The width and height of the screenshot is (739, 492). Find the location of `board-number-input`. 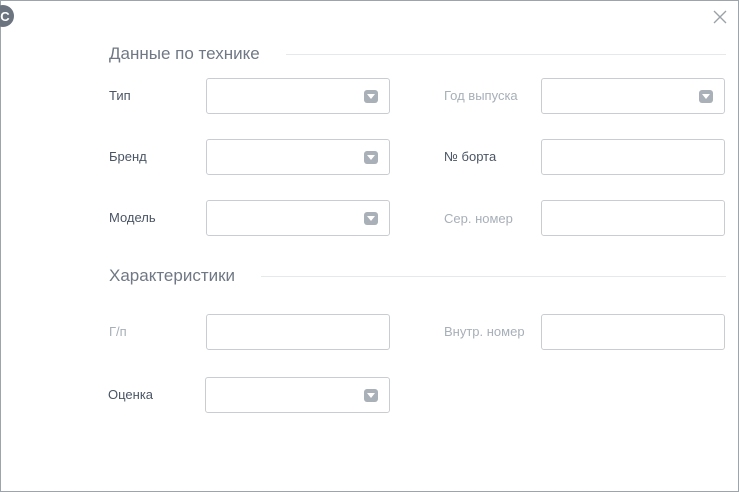

board-number-input is located at coordinates (633, 157).